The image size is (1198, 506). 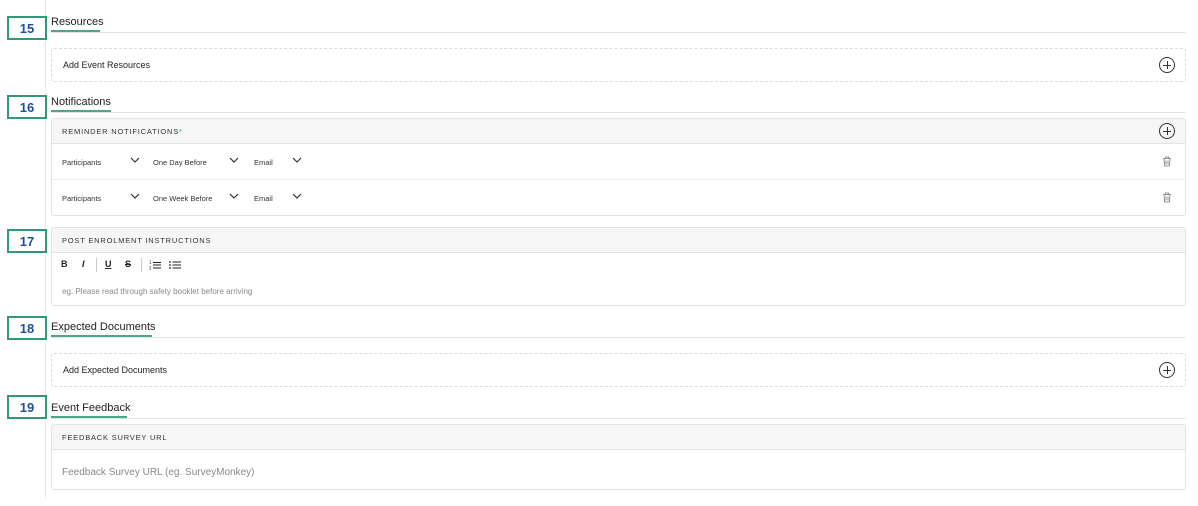 What do you see at coordinates (618, 197) in the screenshot?
I see `notification-row: Participants One Week Before Email` at bounding box center [618, 197].